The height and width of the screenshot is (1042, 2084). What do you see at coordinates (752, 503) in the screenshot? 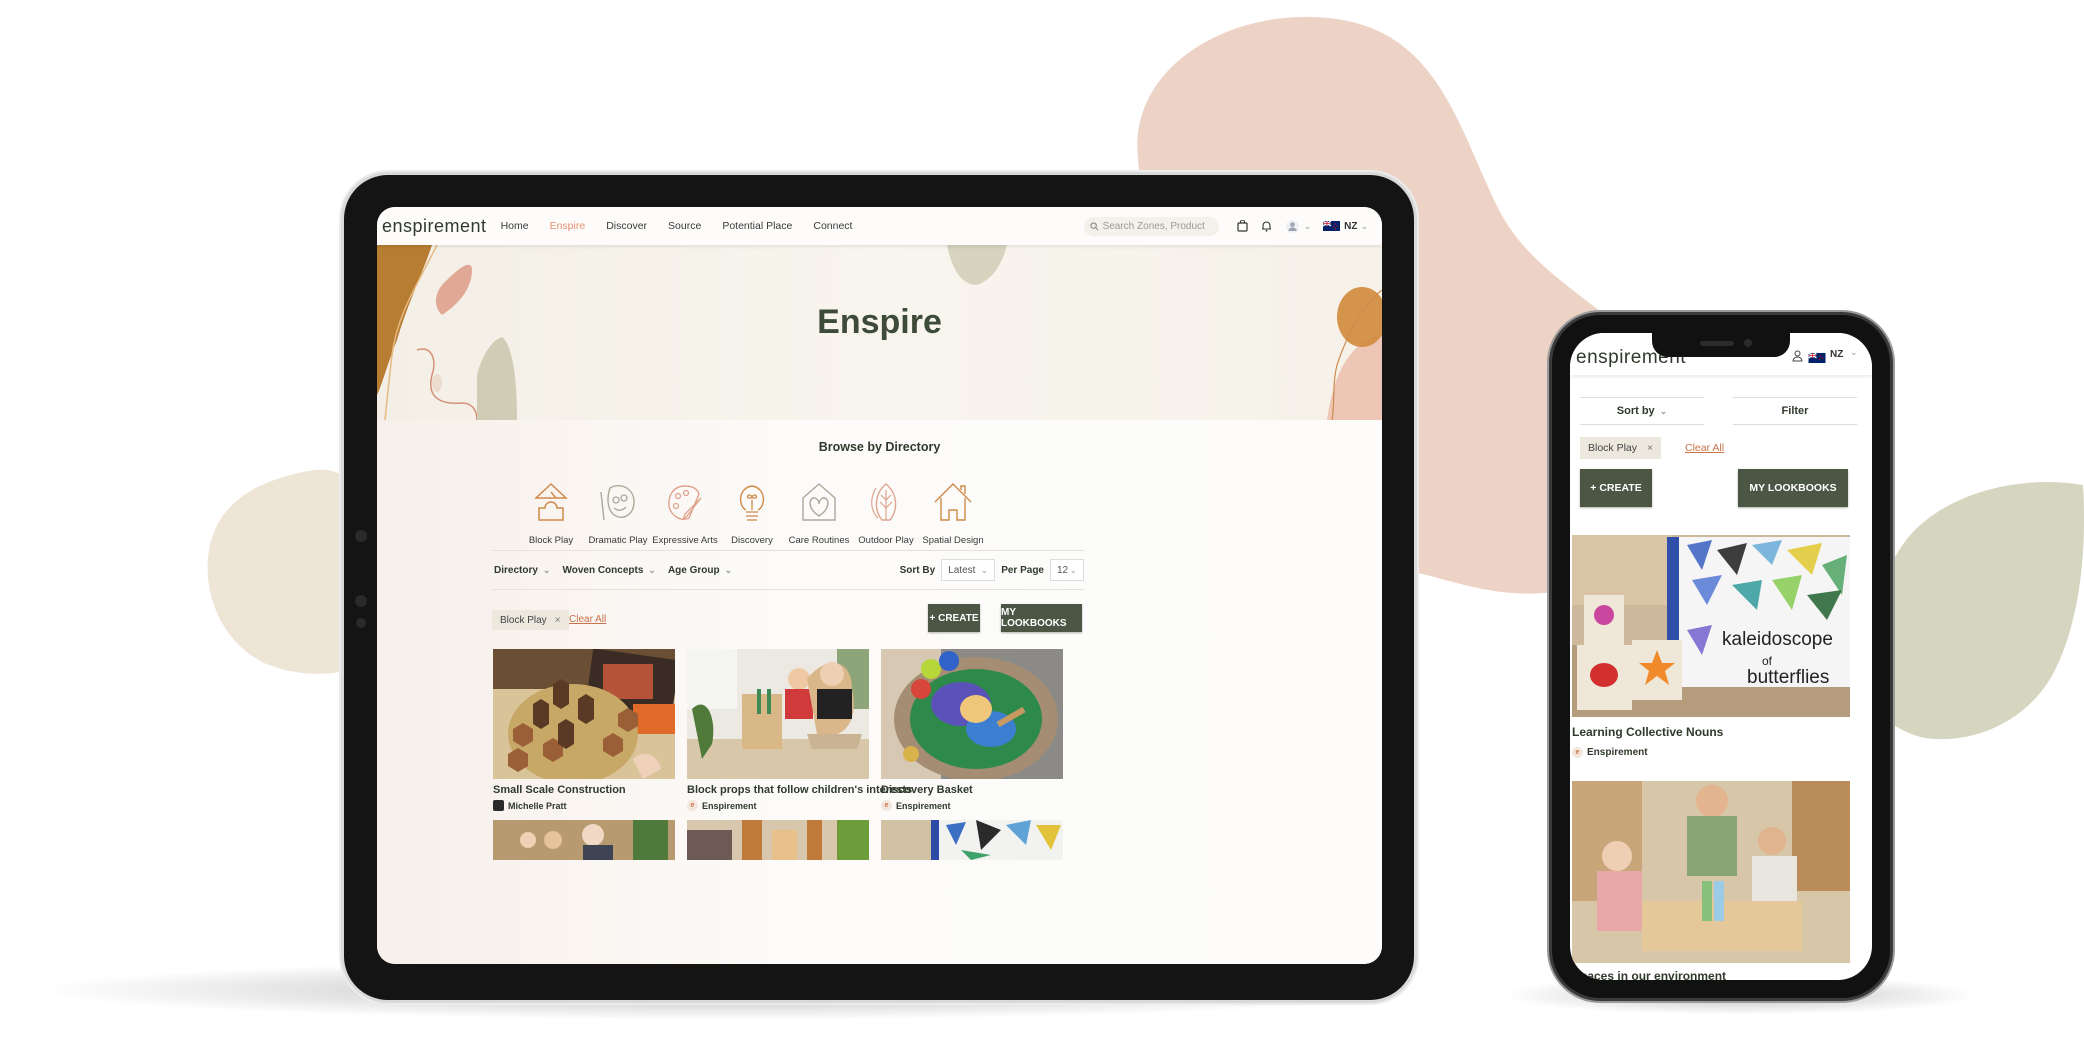
I see `lightbulb-icon` at bounding box center [752, 503].